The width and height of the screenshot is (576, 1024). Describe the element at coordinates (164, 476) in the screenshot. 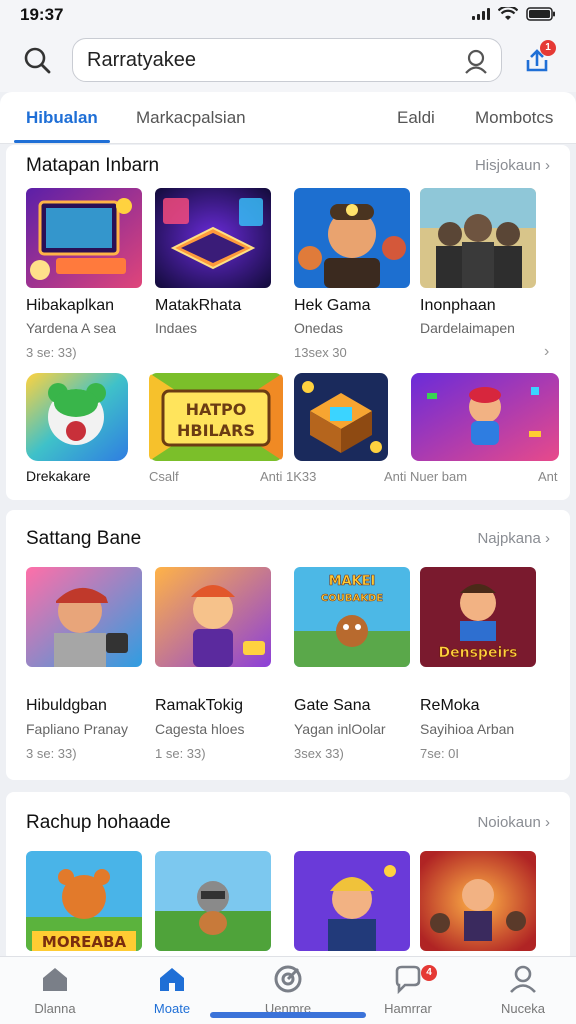

I see `game-title: Csalf` at that location.